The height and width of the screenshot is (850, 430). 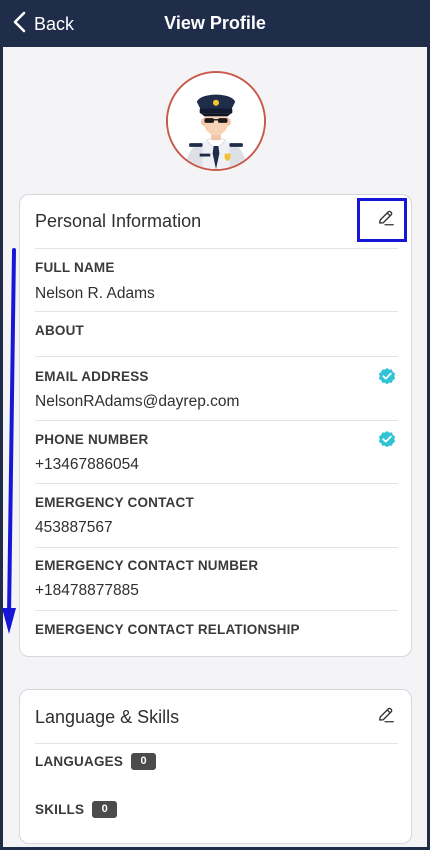 I want to click on emergency-contact-relationship-label: EMERGENCY CONTACT RELATIONSHIP, so click(x=167, y=629).